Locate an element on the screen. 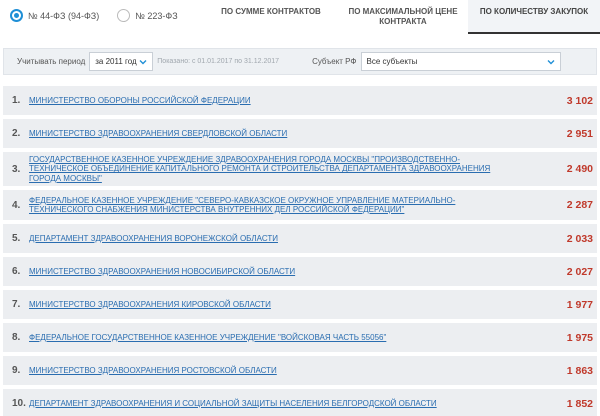 The image size is (600, 416). period-select-value: за 2011 год is located at coordinates (116, 61).